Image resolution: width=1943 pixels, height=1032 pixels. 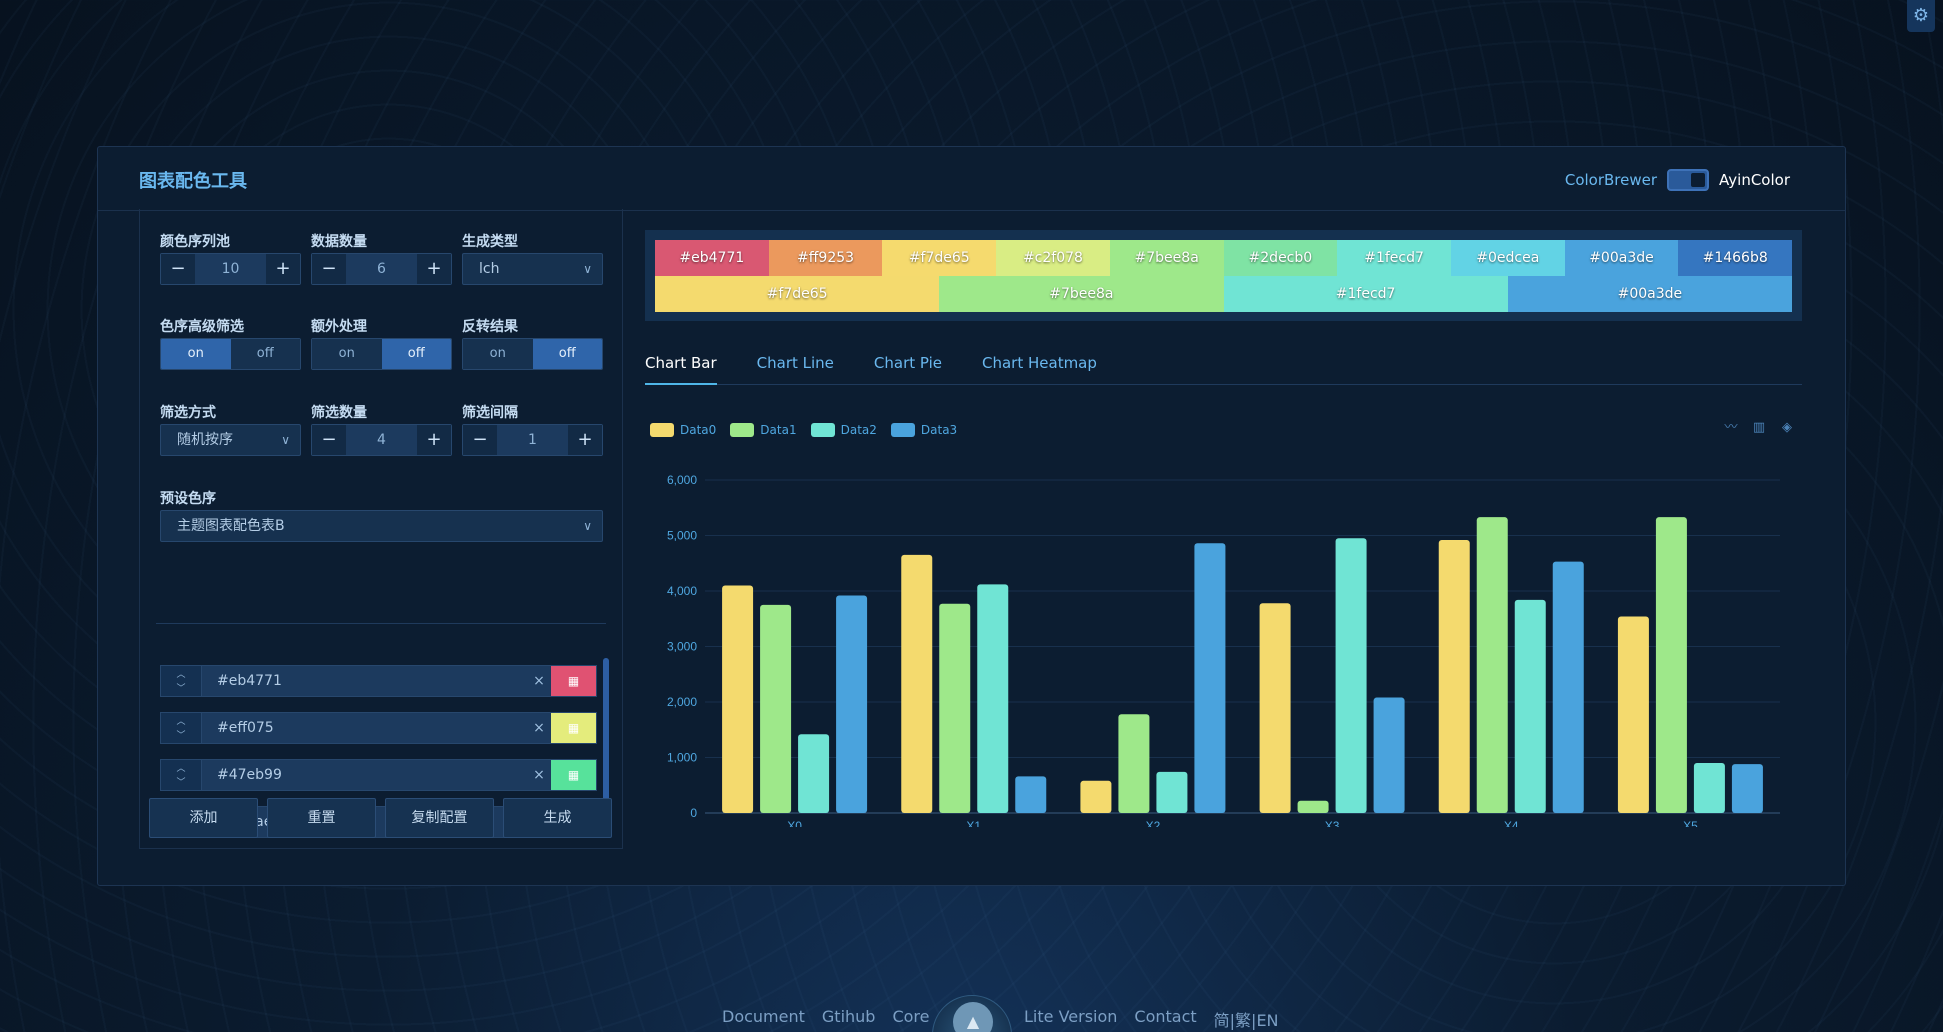 I want to click on mode-label-colorbrewer: ColorBrewer, so click(x=1611, y=180).